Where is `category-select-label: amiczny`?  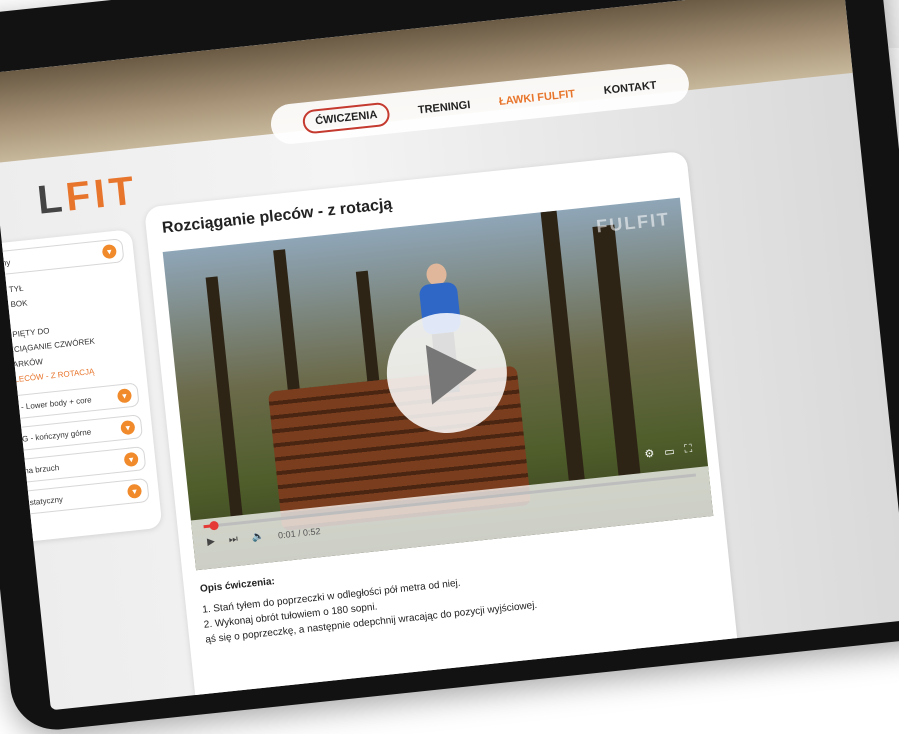
category-select-label: amiczny is located at coordinates (5, 263).